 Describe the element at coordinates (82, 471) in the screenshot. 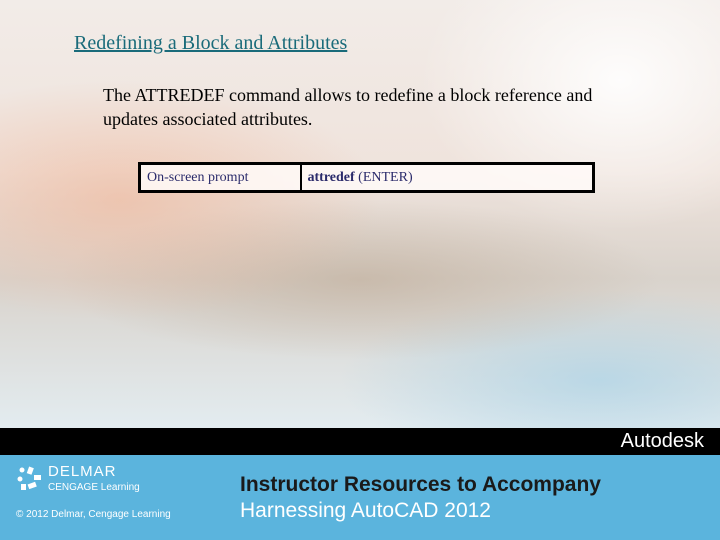

I see `publisher-name: DELMAR` at that location.